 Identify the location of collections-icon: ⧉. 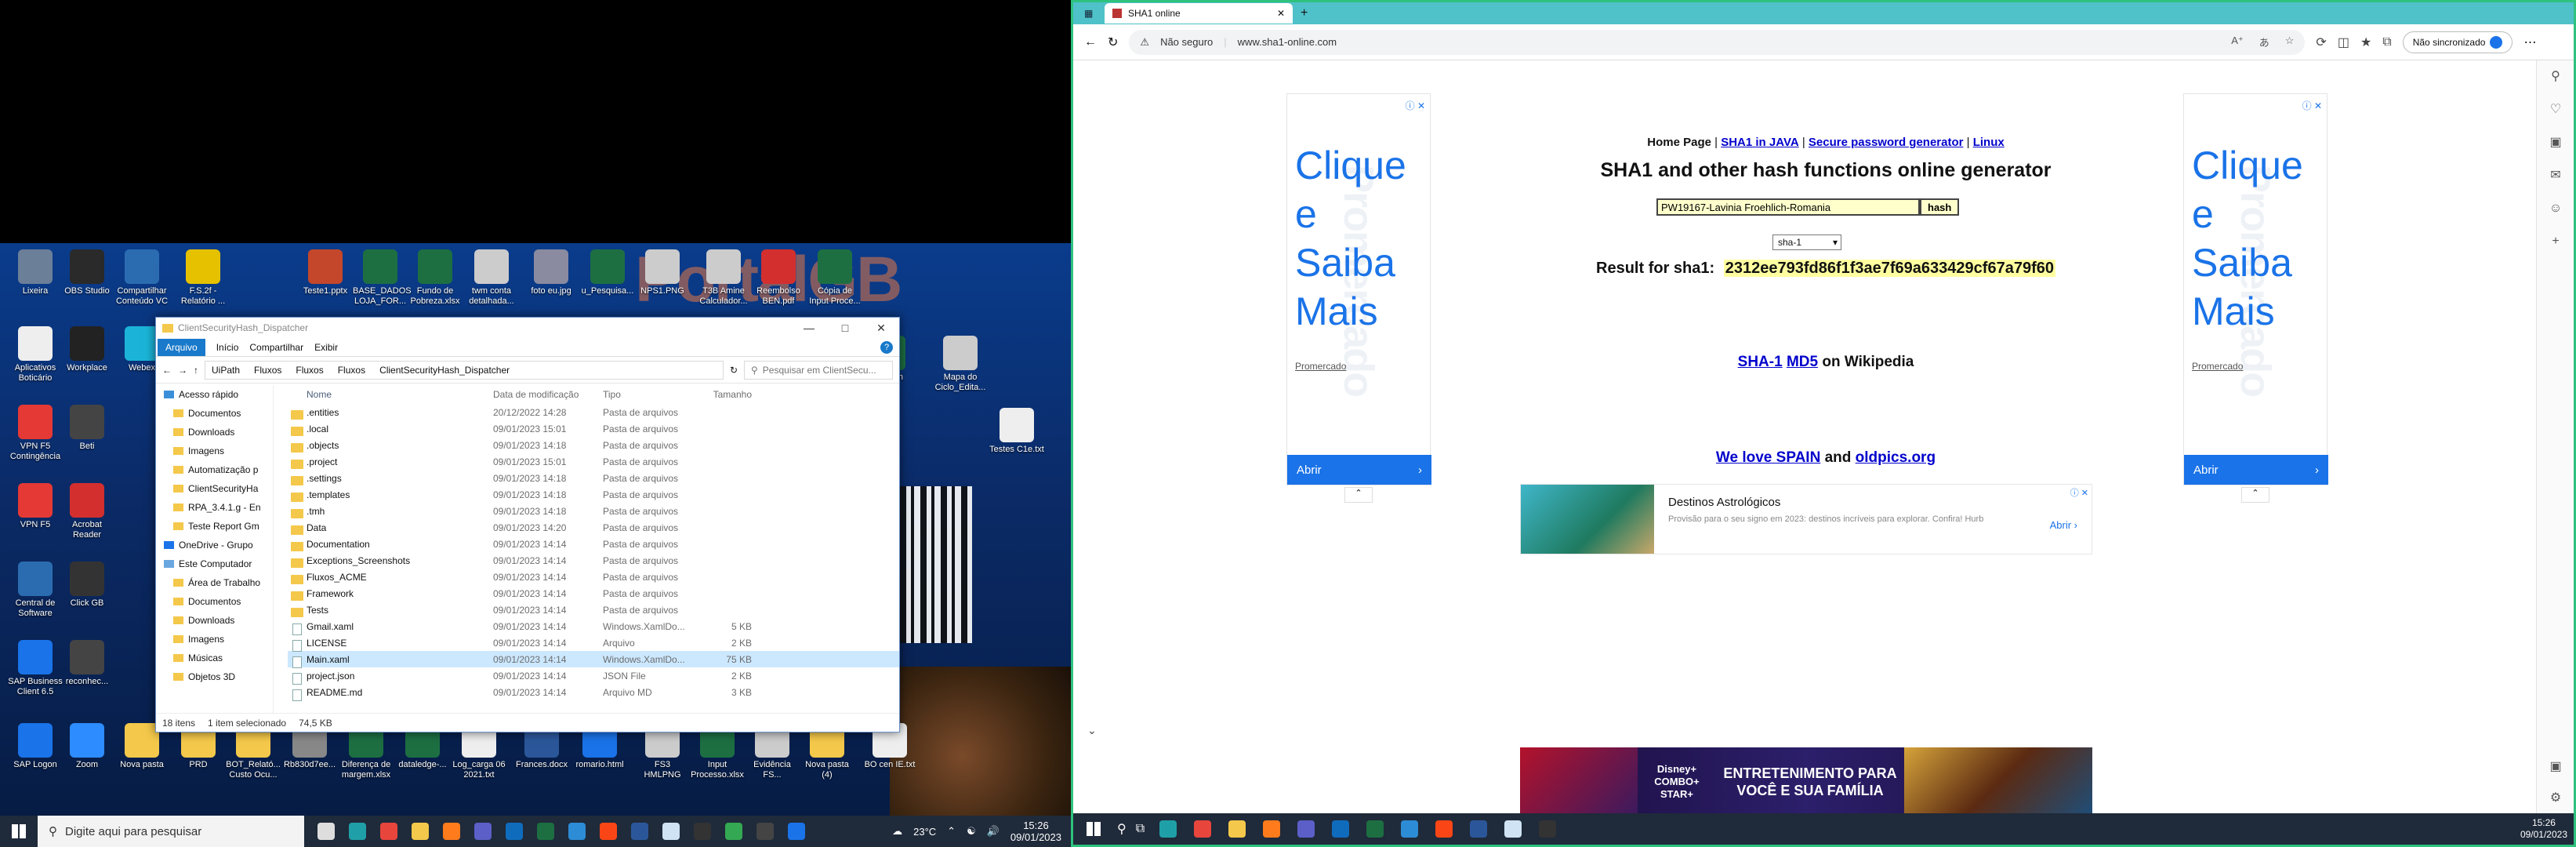
(2386, 42).